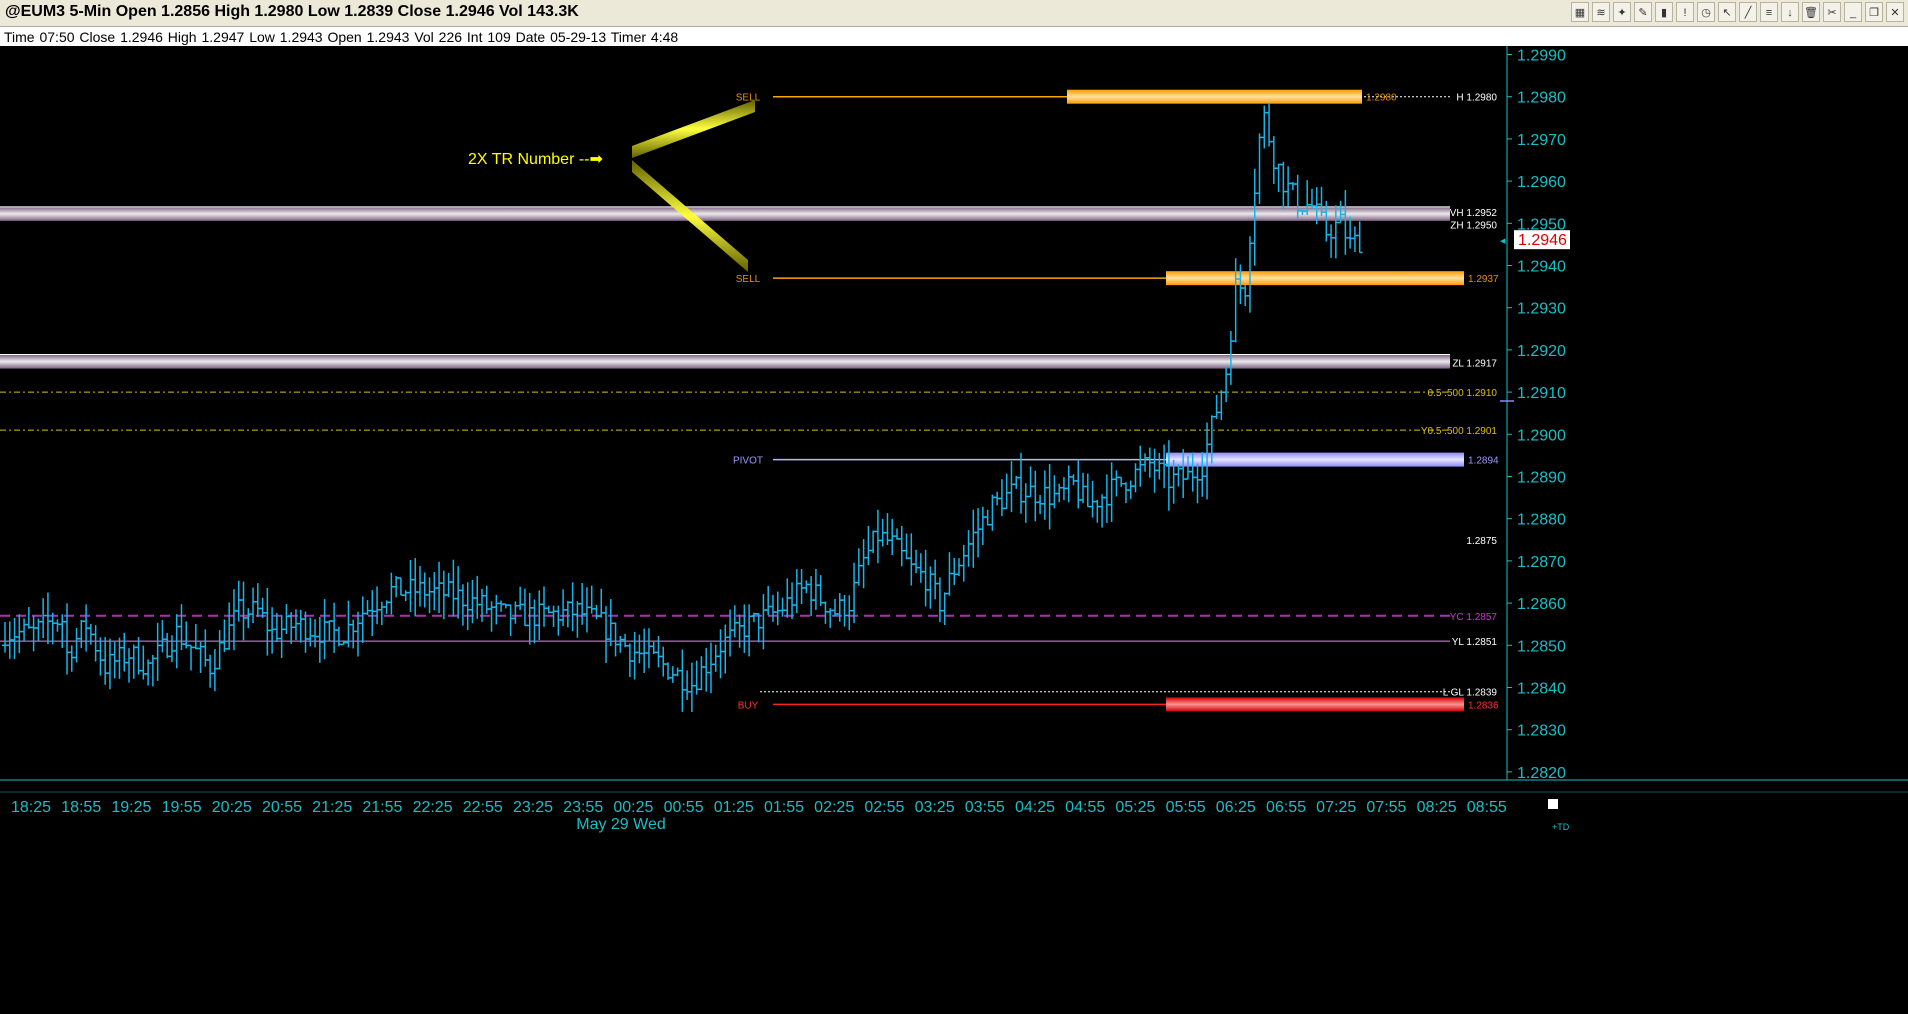 This screenshot has width=1908, height=1014. Describe the element at coordinates (1664, 12) in the screenshot. I see `bar-chart-icon: ▮` at that location.